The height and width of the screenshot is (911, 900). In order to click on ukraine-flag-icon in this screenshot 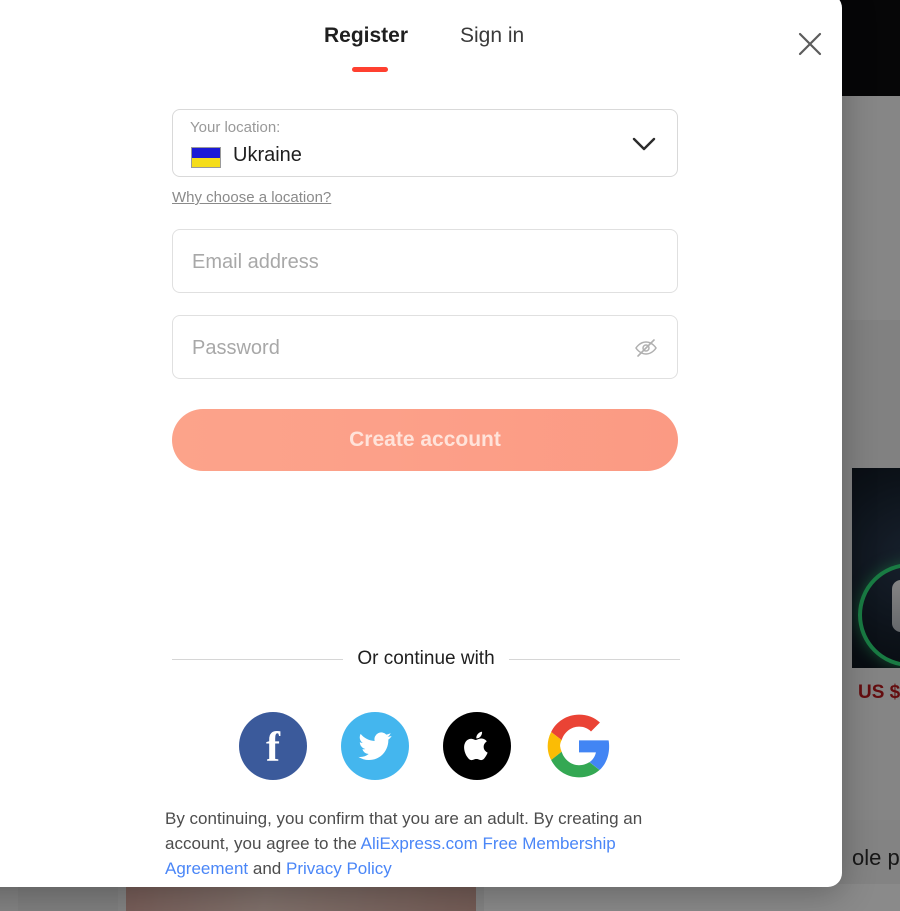, I will do `click(206, 157)`.